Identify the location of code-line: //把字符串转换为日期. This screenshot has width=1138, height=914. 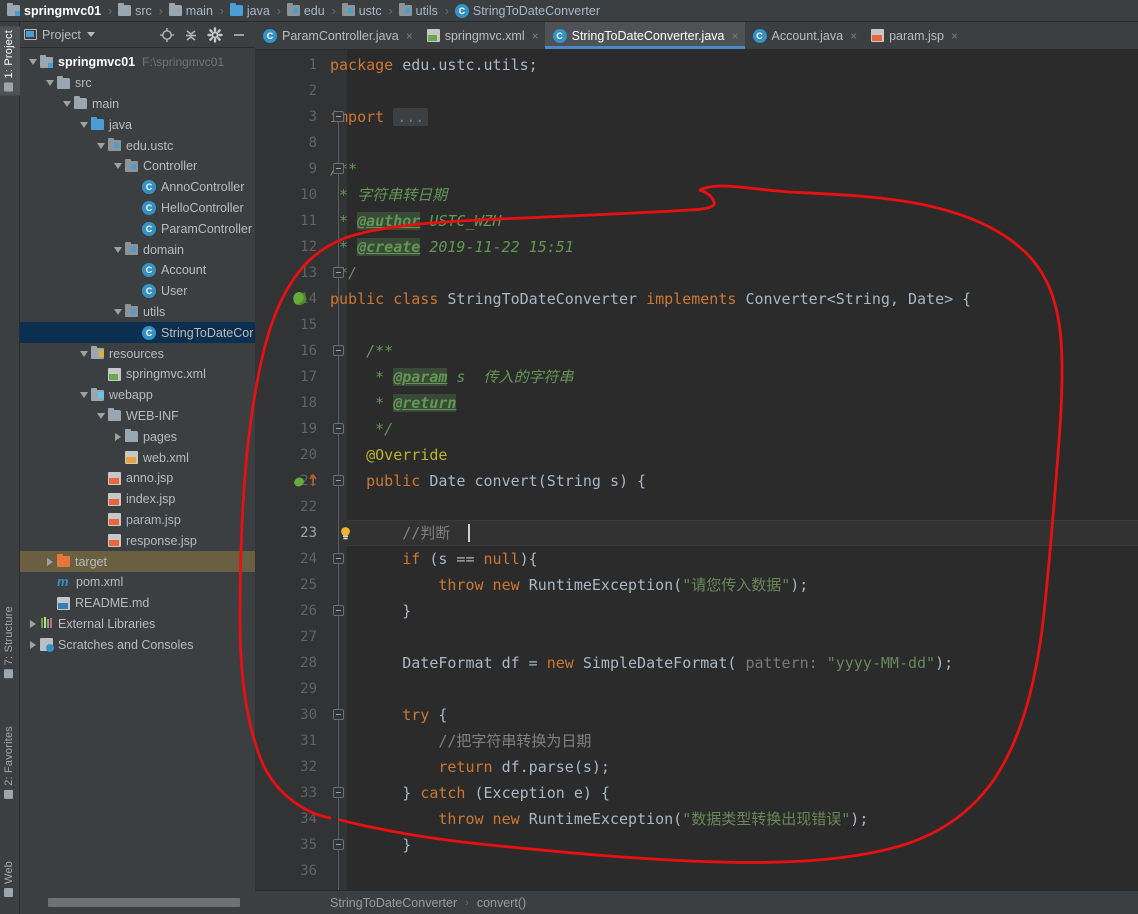
(460, 741).